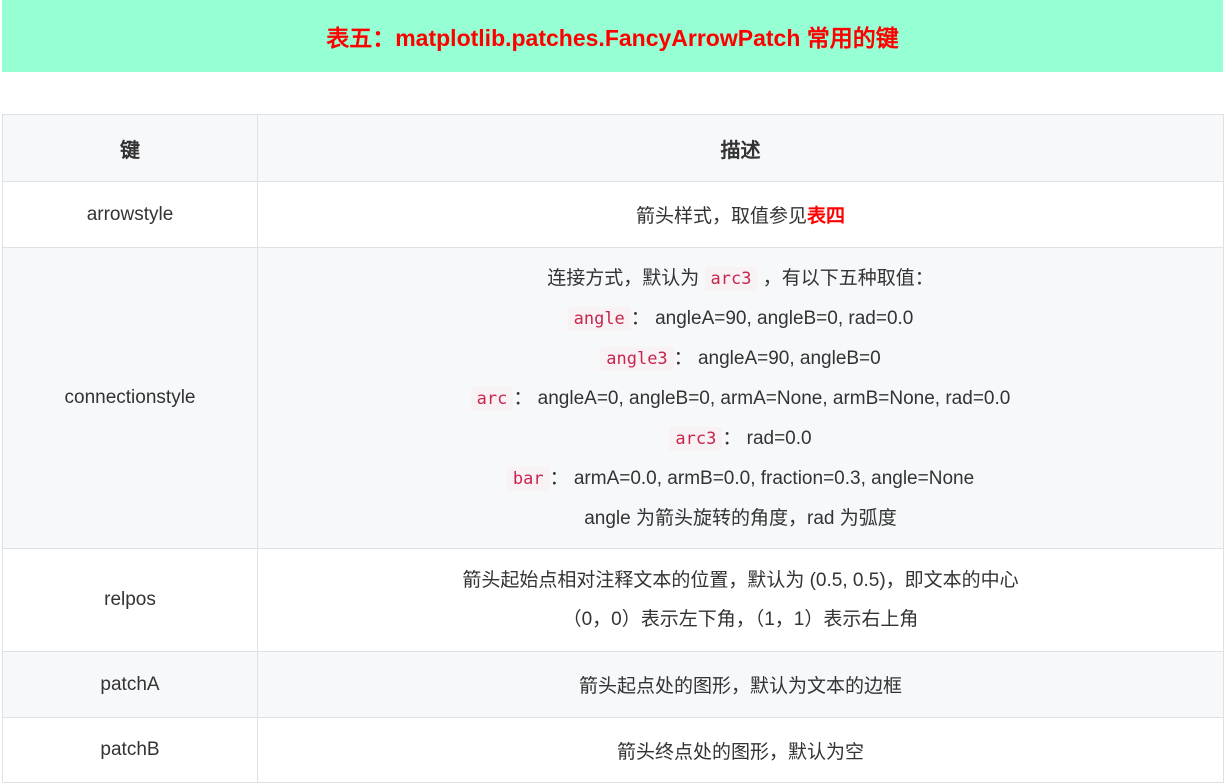  What do you see at coordinates (528, 478) in the screenshot?
I see `inline-code: bar` at bounding box center [528, 478].